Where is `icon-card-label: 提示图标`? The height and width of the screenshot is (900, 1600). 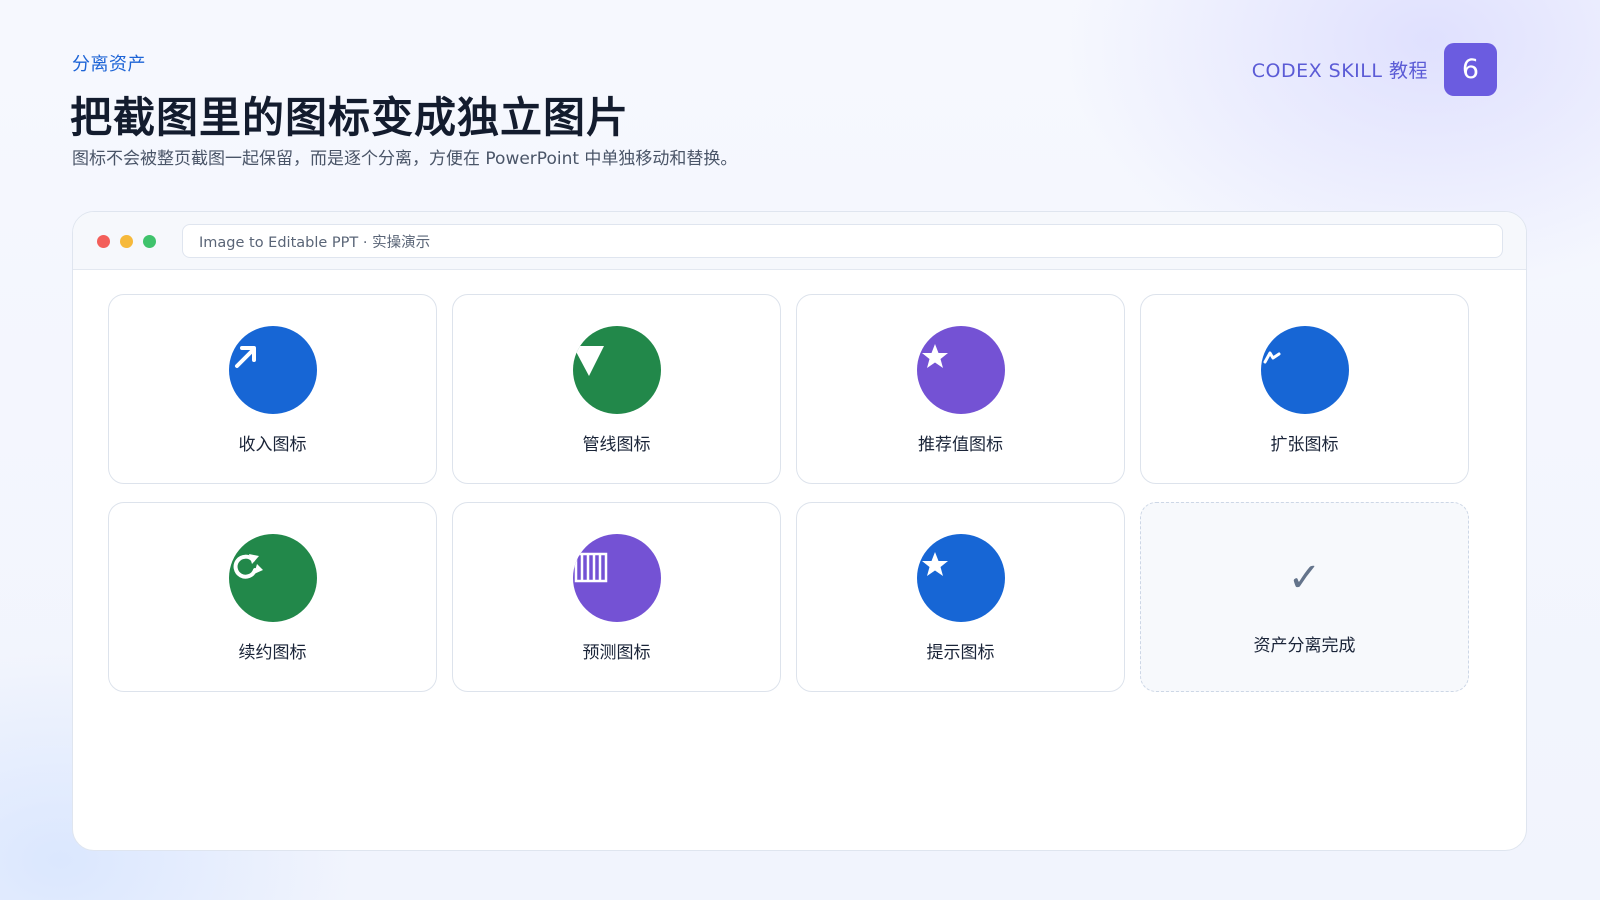
icon-card-label: 提示图标 is located at coordinates (960, 653).